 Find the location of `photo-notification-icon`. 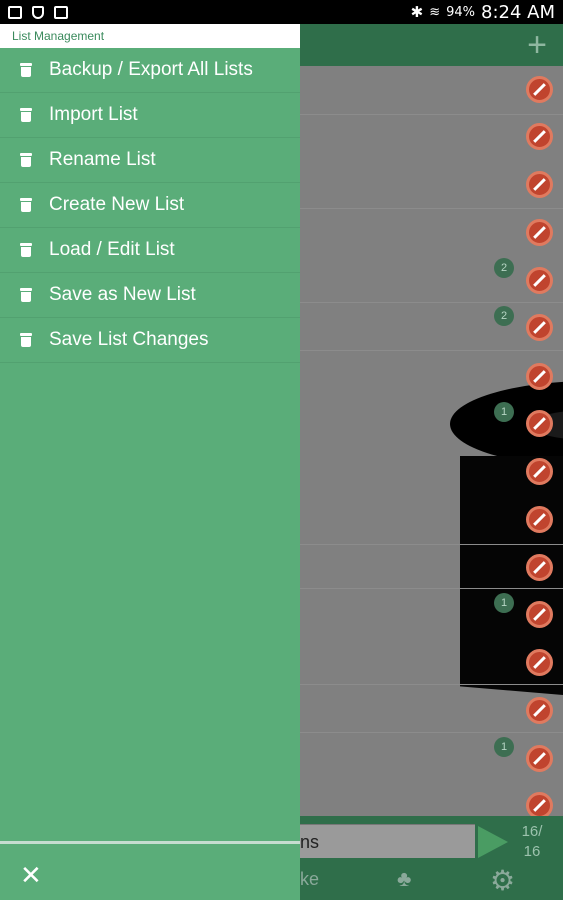

photo-notification-icon is located at coordinates (61, 12).